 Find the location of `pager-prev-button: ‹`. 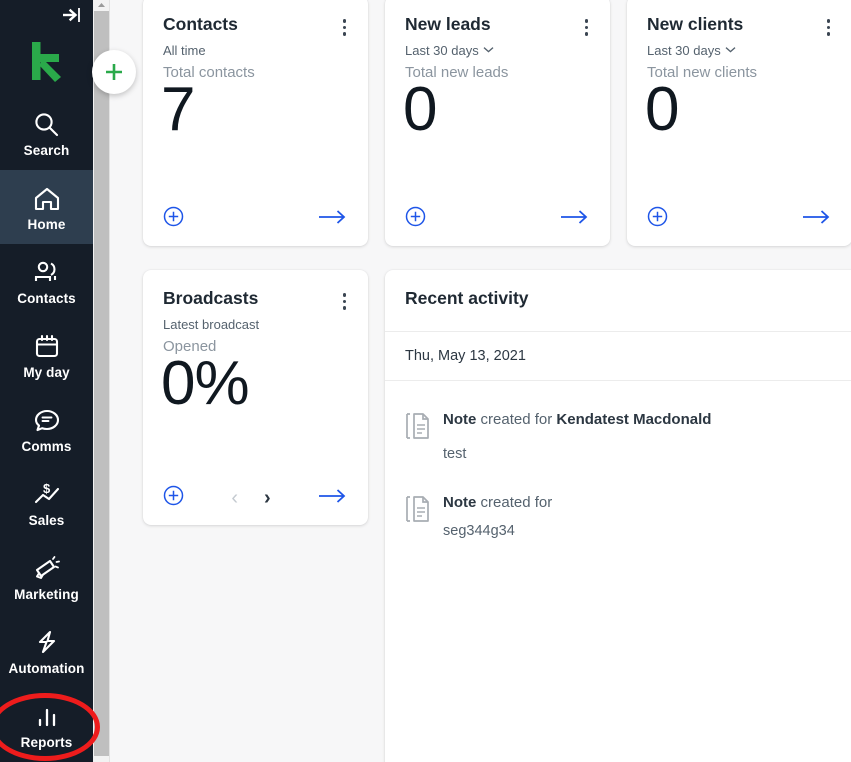

pager-prev-button: ‹ is located at coordinates (234, 498).